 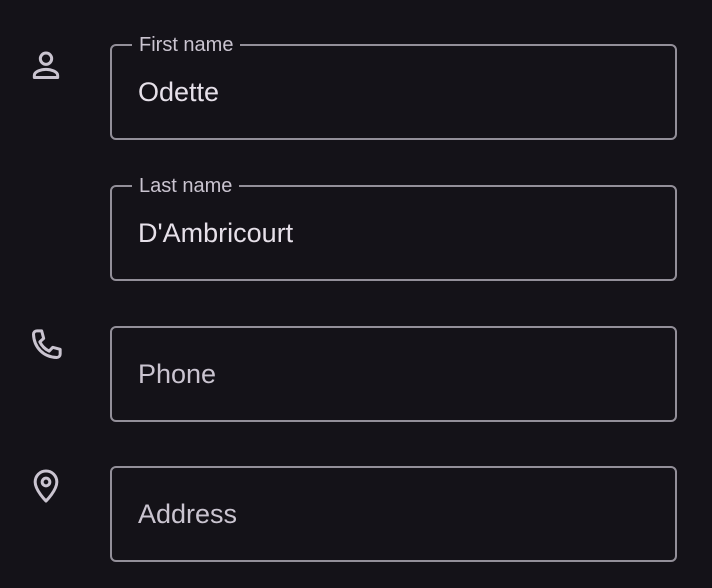 I want to click on person-icon, so click(x=46, y=65).